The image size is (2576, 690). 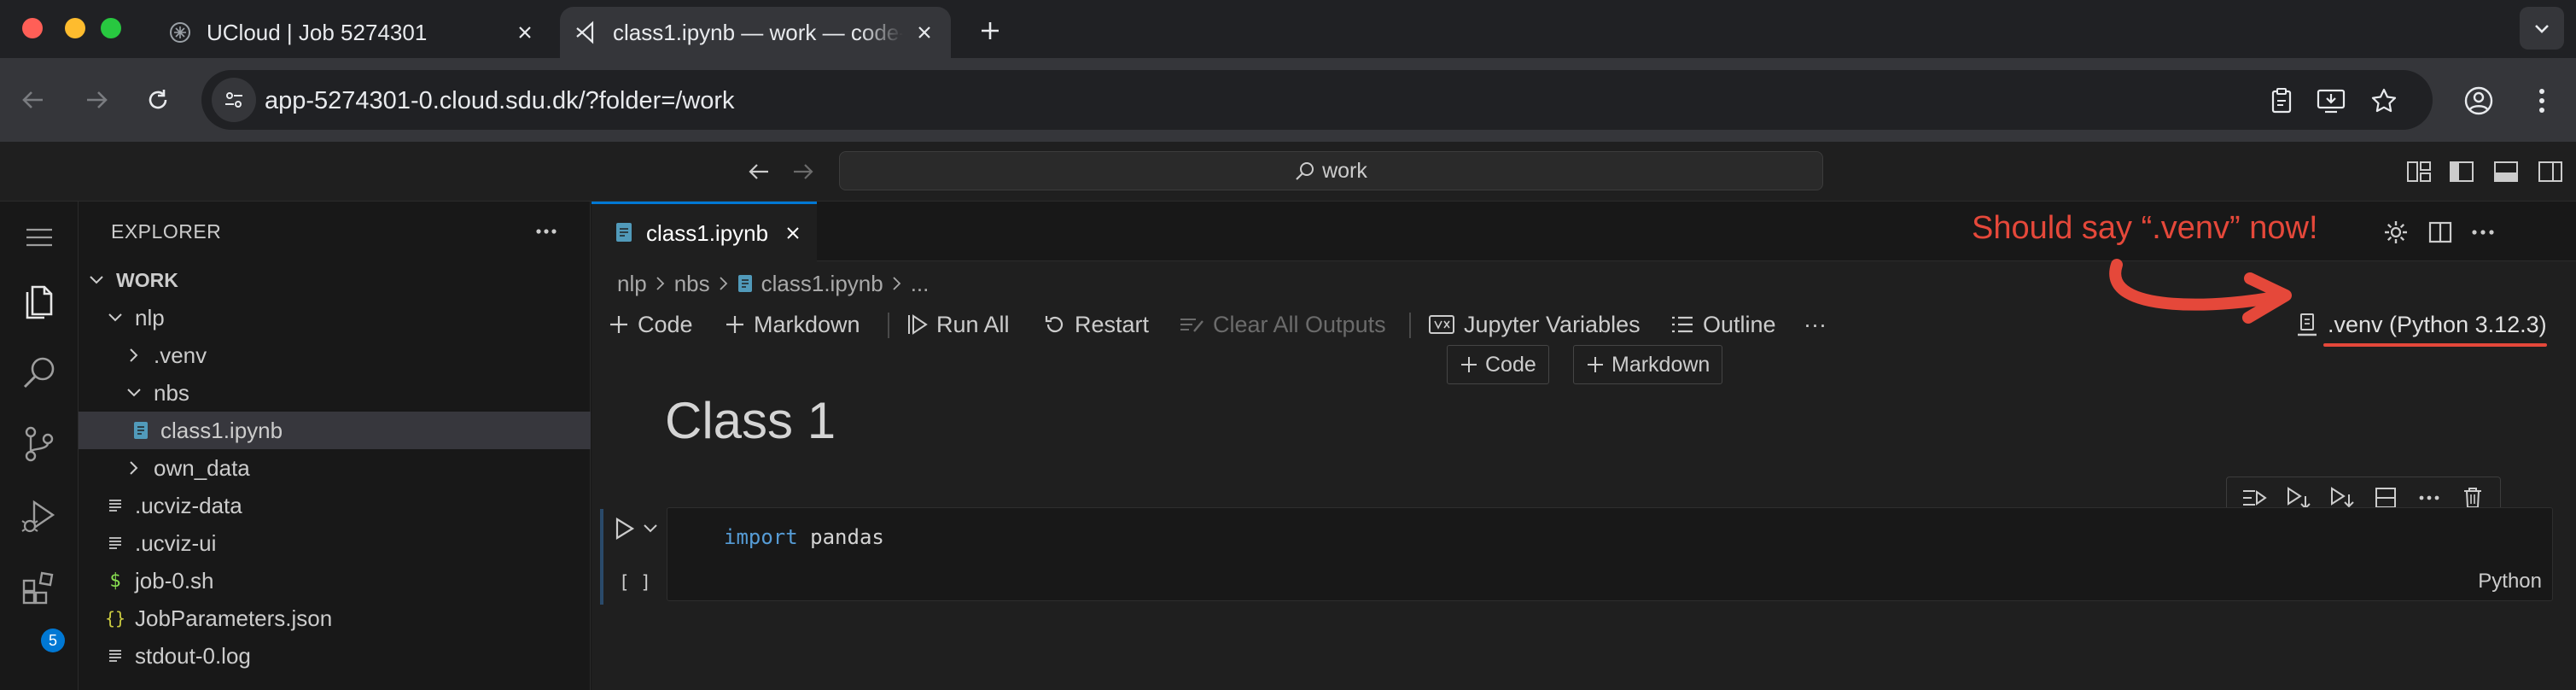 What do you see at coordinates (39, 444) in the screenshot?
I see `source-control-icon` at bounding box center [39, 444].